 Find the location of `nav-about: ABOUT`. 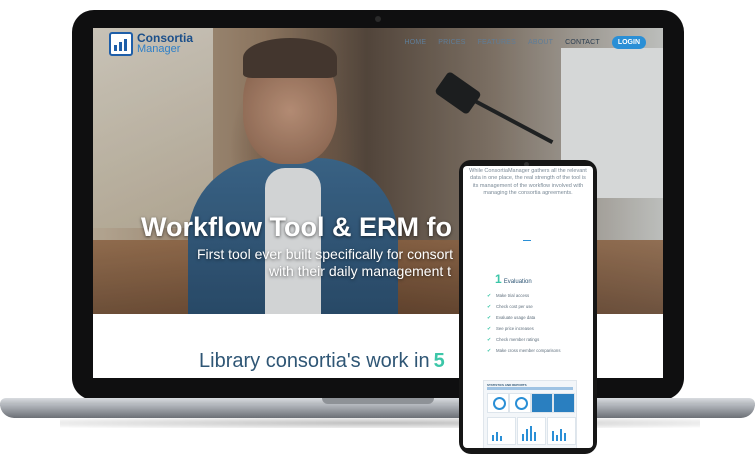

nav-about: ABOUT is located at coordinates (540, 42).